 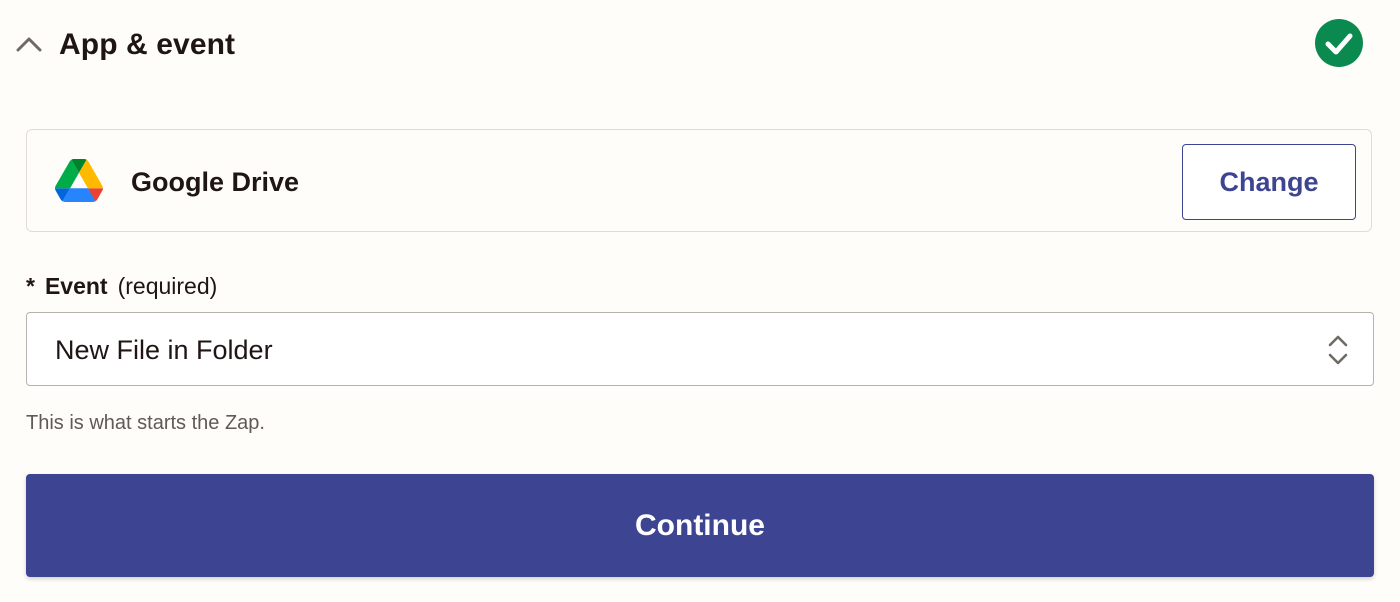 I want to click on event-field-label: * Event (required), so click(x=121, y=286).